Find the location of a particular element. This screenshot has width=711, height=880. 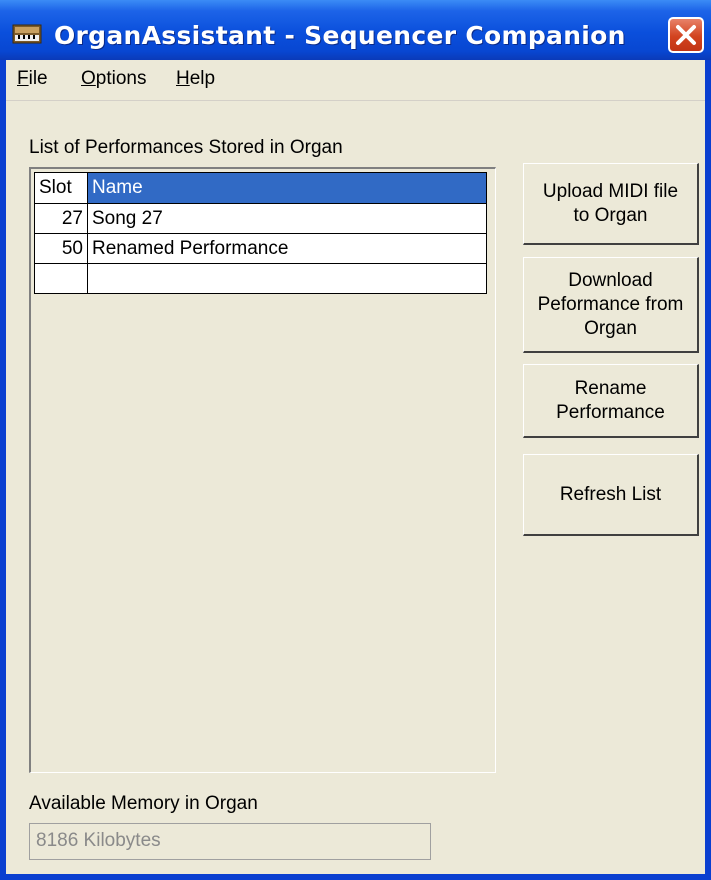

slot-cell: 50 is located at coordinates (61, 248).